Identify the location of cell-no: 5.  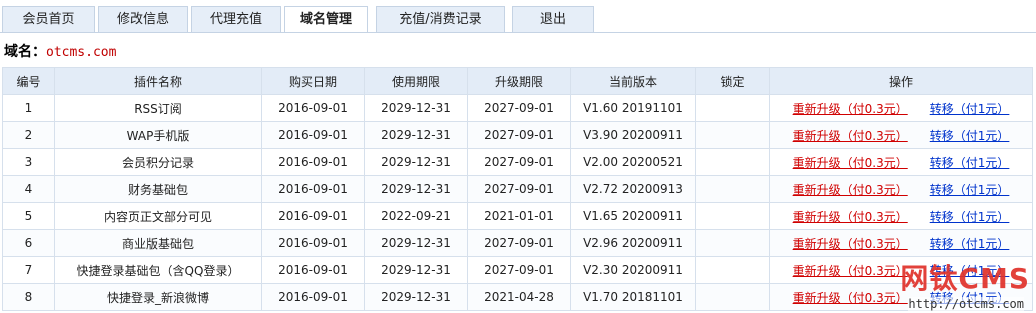
(28, 216).